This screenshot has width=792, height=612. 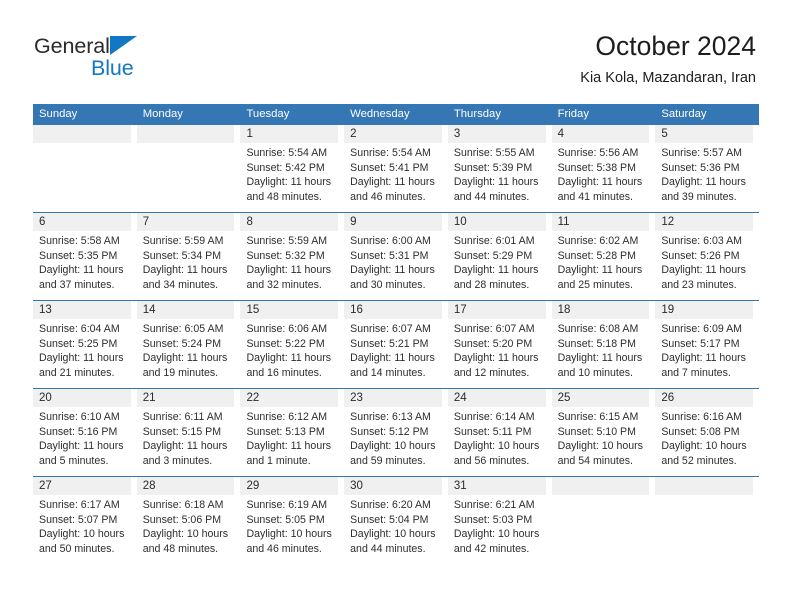 What do you see at coordinates (704, 398) in the screenshot?
I see `day-number: 26` at bounding box center [704, 398].